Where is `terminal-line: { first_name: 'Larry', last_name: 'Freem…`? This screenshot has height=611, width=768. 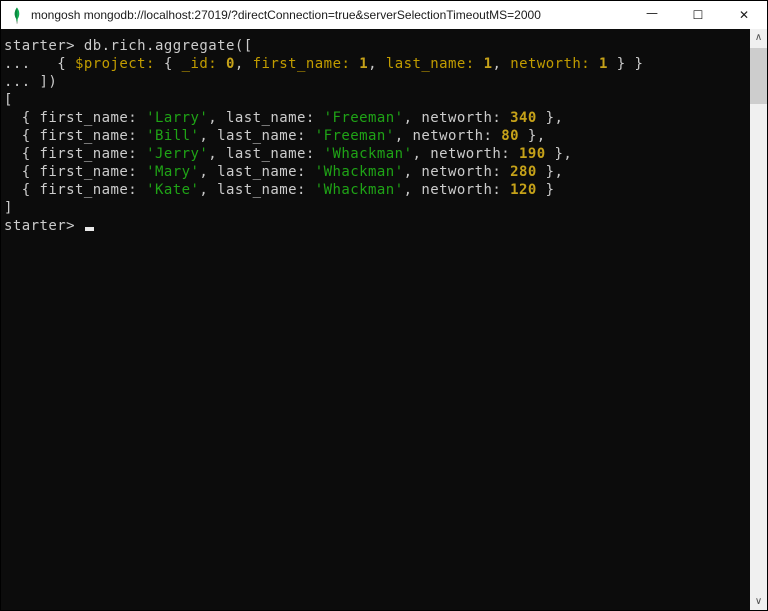 terminal-line: { first_name: 'Larry', last_name: 'Freem… is located at coordinates (284, 118).